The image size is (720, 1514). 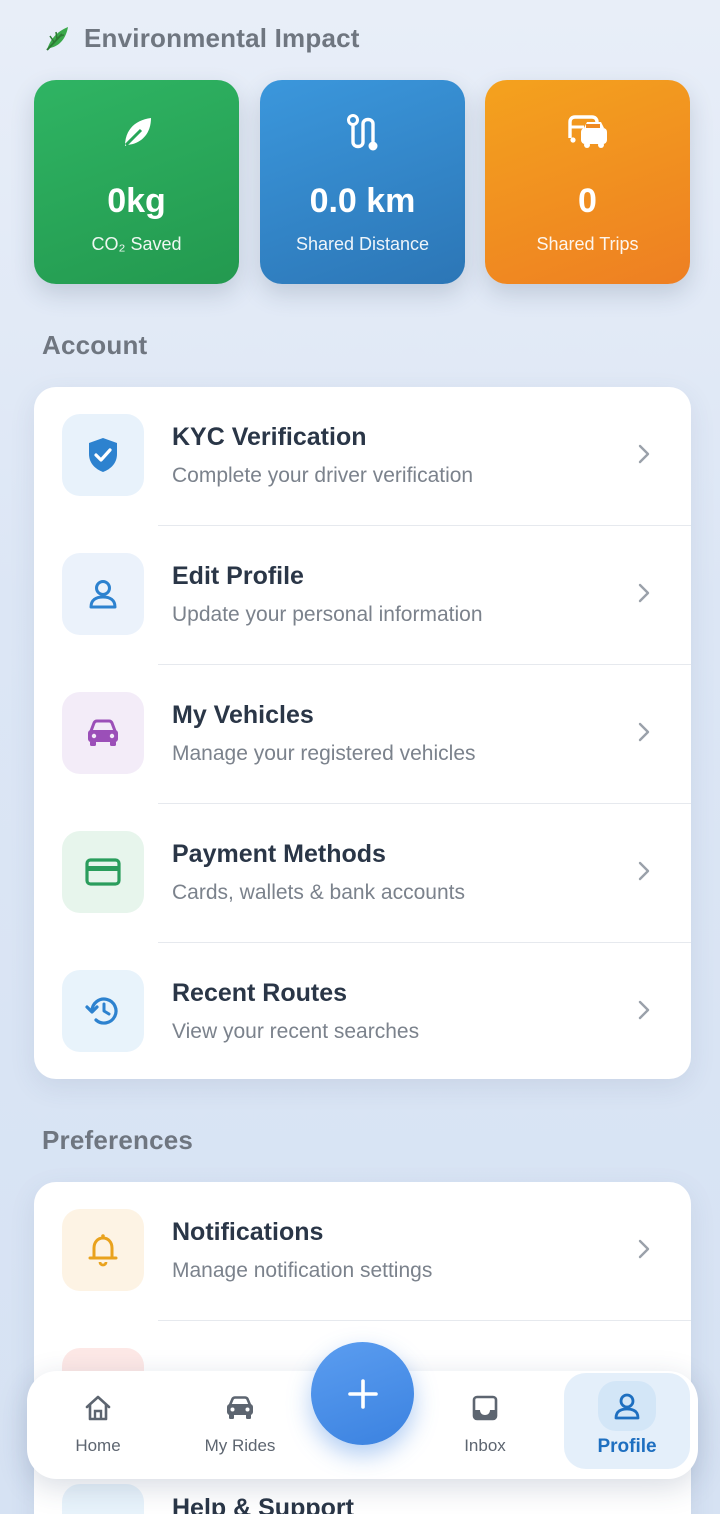 I want to click on plus-icon, so click(x=362, y=1393).